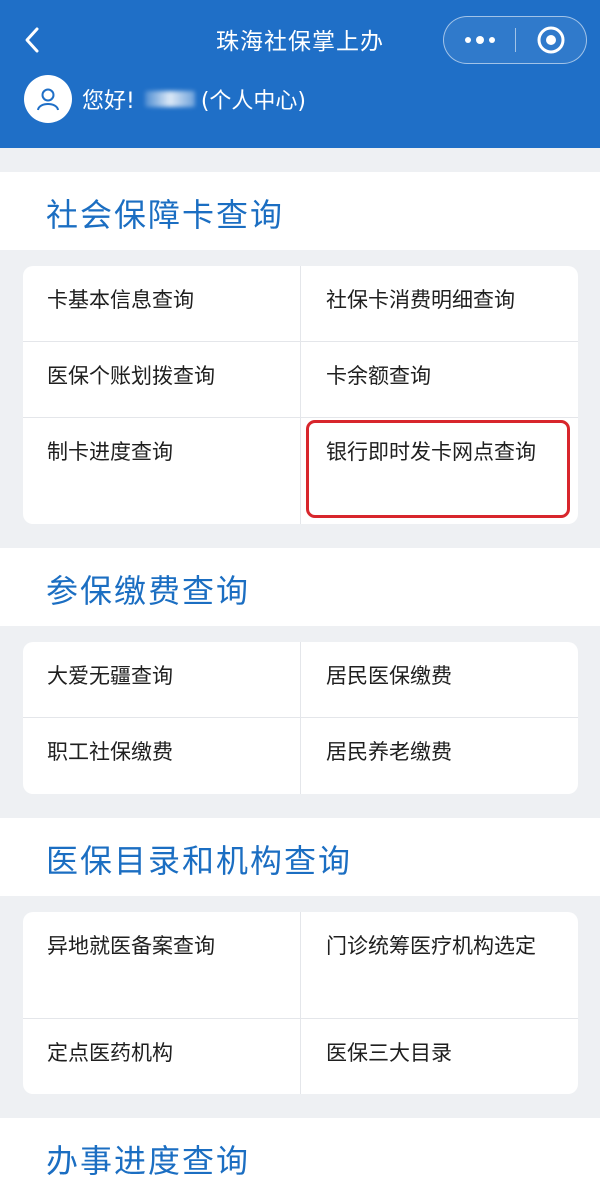 Image resolution: width=600 pixels, height=1188 pixels. I want to click on section-title: 参保缴费查询, so click(148, 591).